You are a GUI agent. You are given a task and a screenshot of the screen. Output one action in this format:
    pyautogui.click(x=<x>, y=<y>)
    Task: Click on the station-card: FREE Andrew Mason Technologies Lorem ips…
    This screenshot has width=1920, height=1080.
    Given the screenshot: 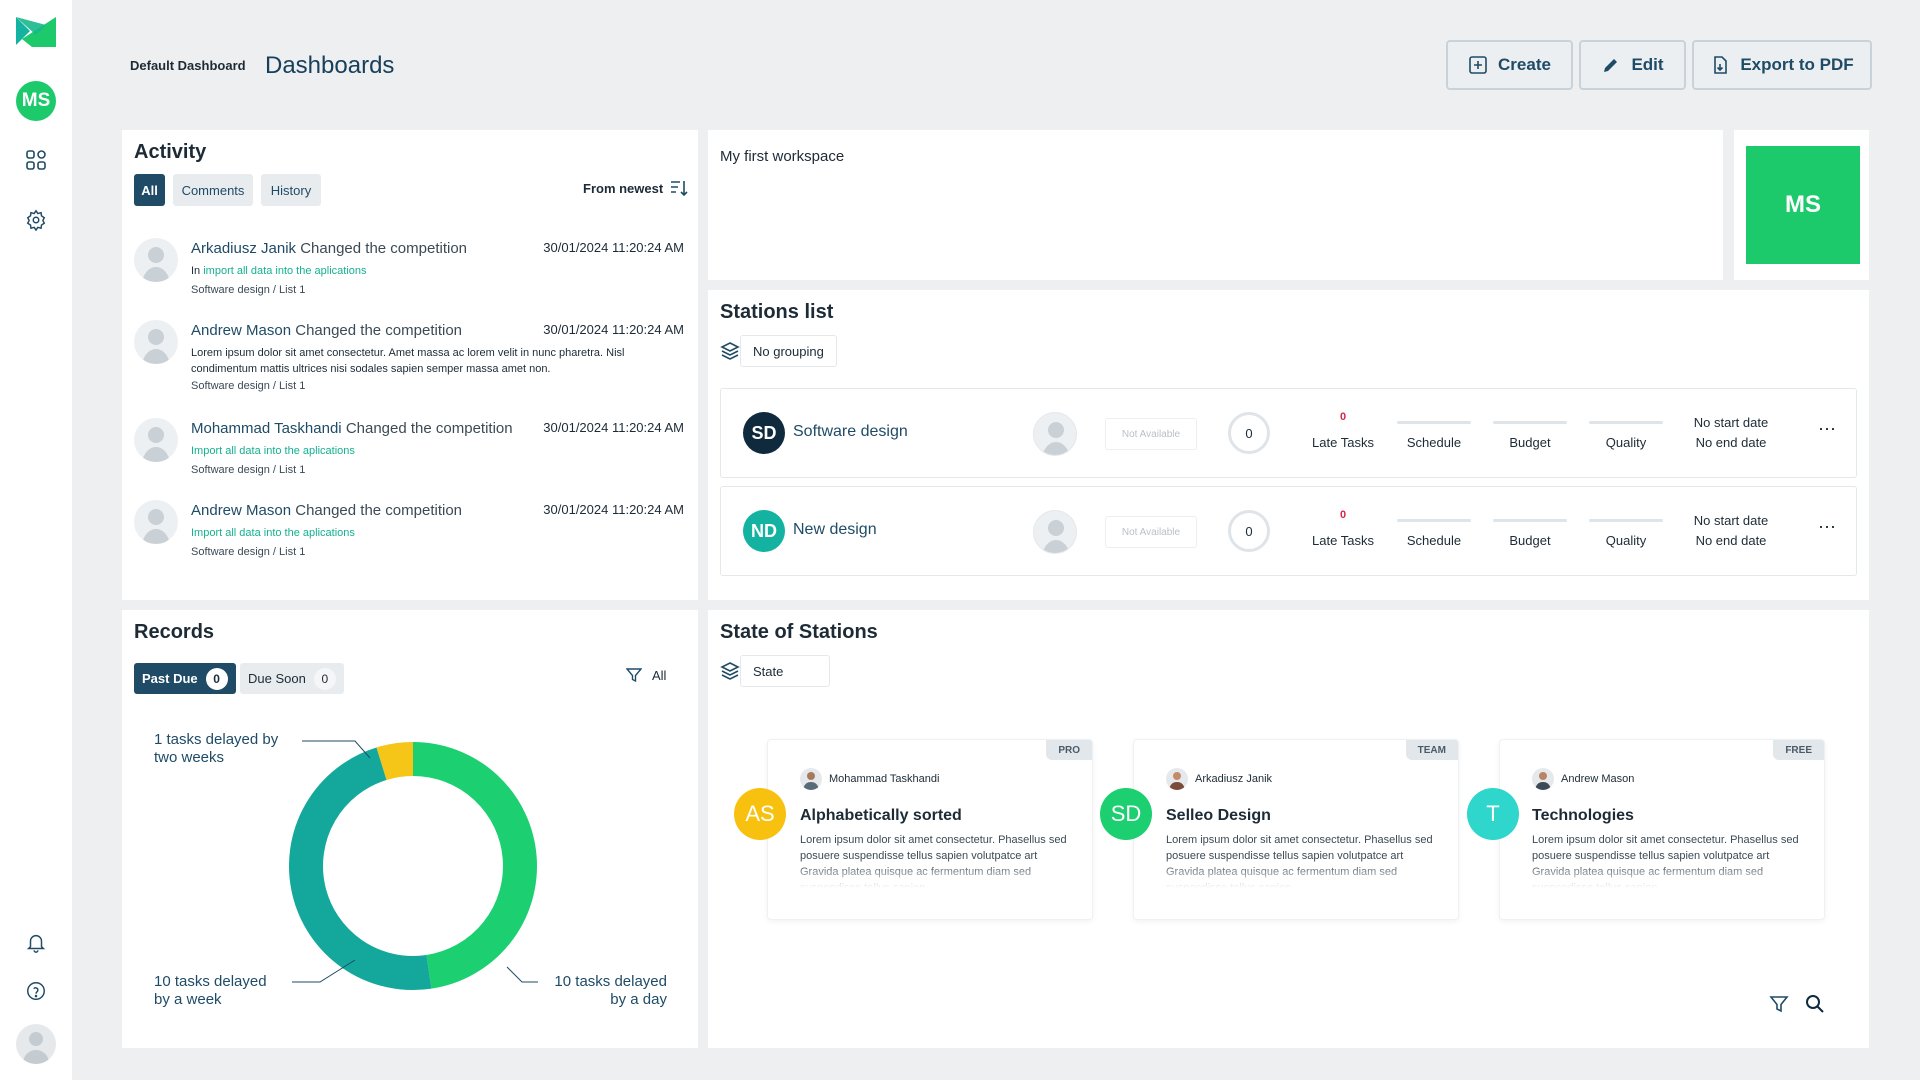 What is the action you would take?
    pyautogui.click(x=1662, y=829)
    